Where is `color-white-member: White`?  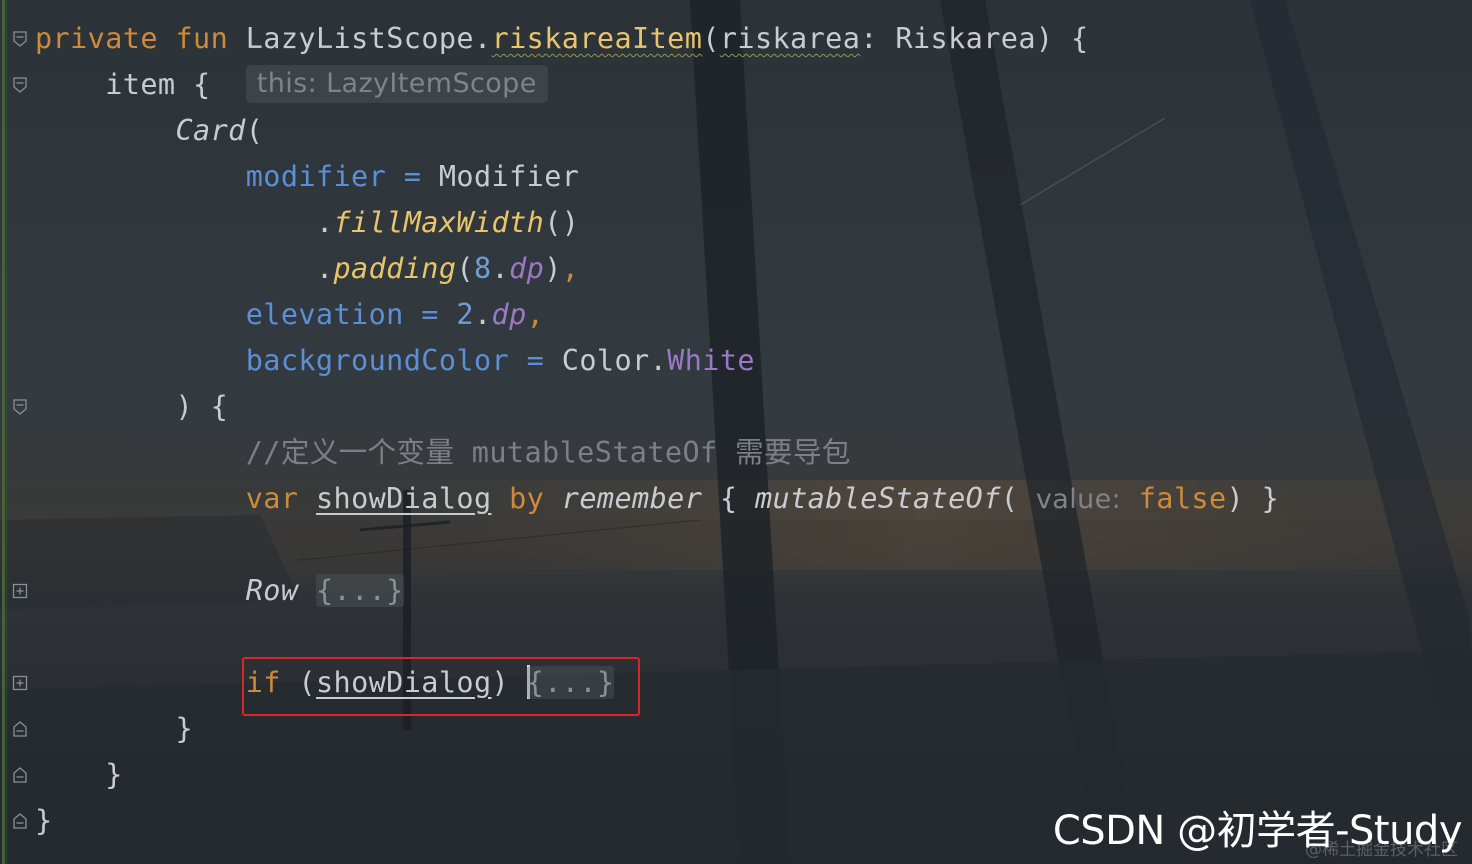
color-white-member: White is located at coordinates (711, 360).